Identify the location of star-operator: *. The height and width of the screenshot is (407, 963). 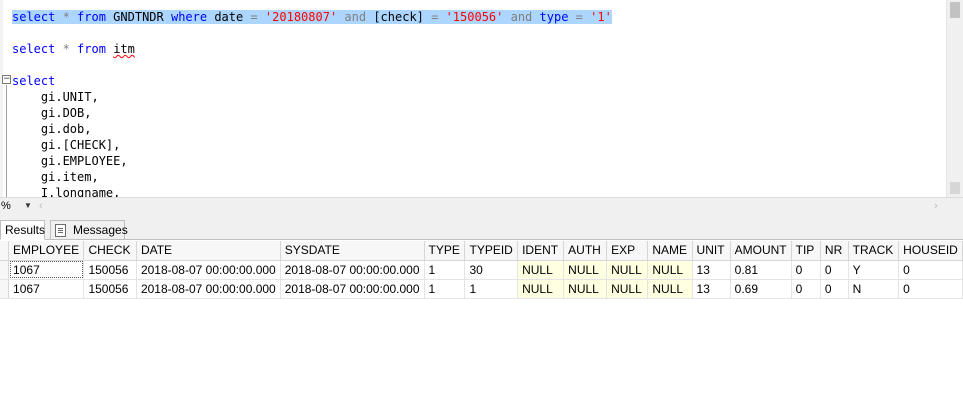
(66, 49).